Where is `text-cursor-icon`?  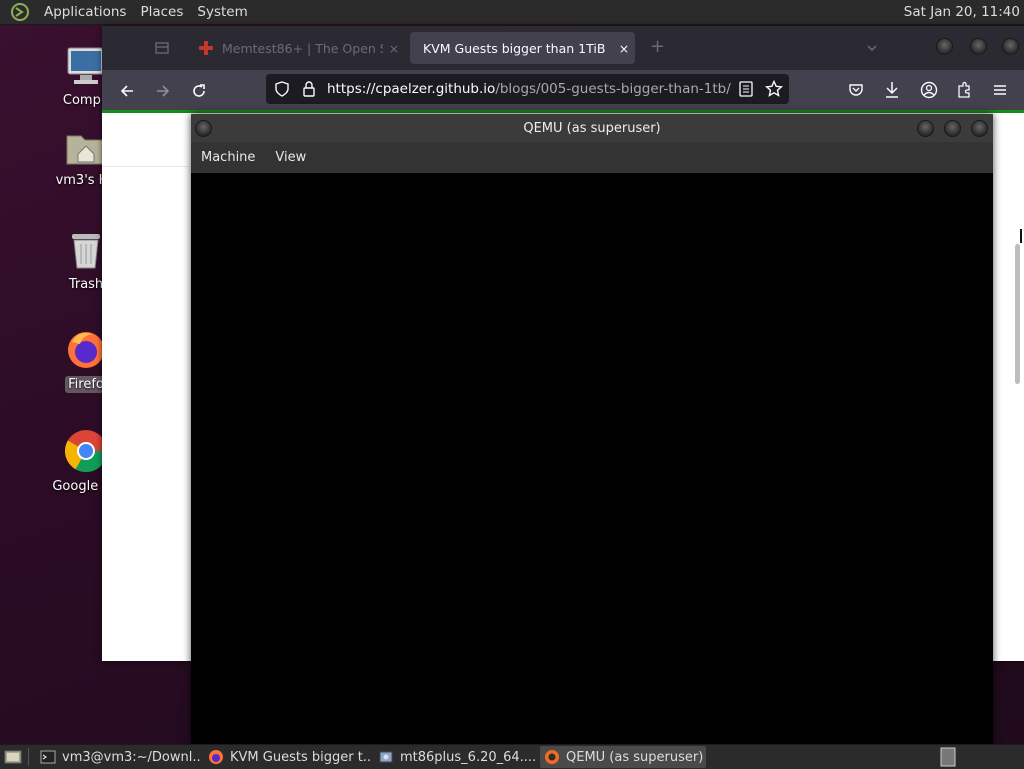
text-cursor-icon is located at coordinates (1022, 236).